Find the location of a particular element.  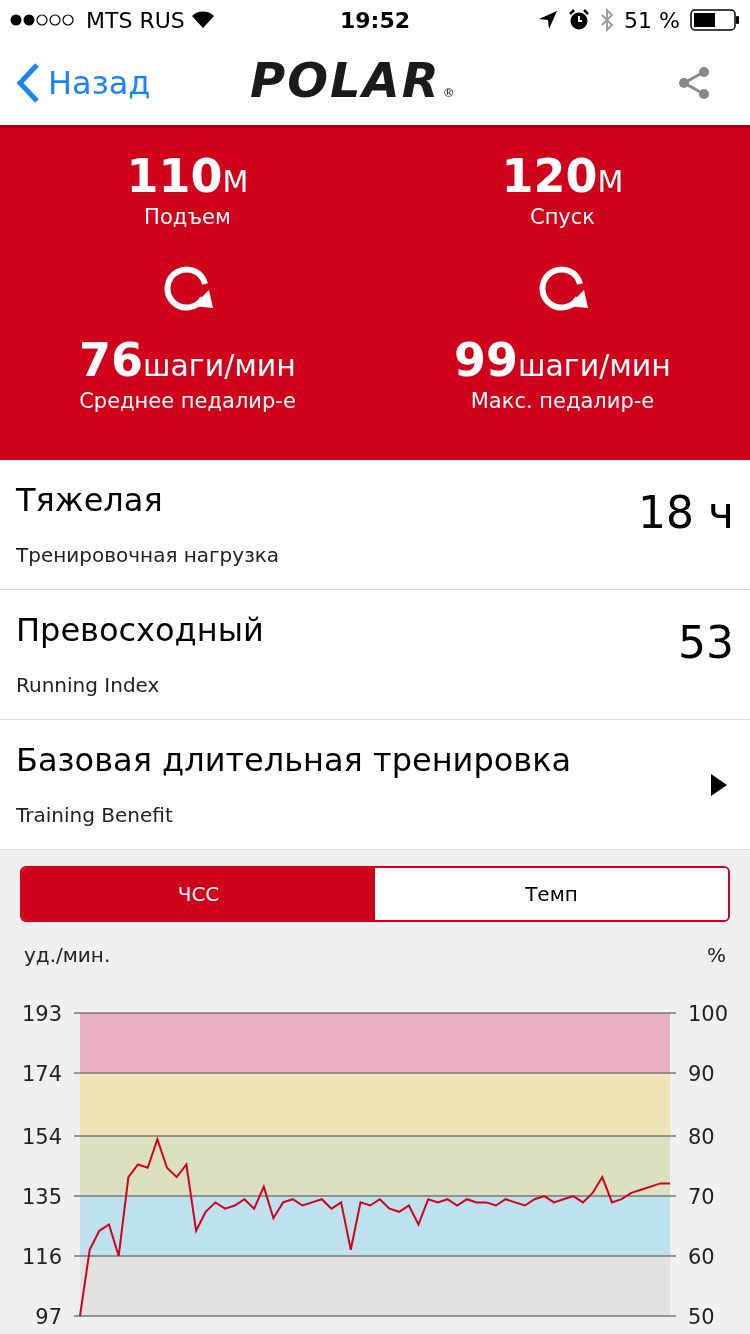

right-axis-label: 80 is located at coordinates (701, 1137).